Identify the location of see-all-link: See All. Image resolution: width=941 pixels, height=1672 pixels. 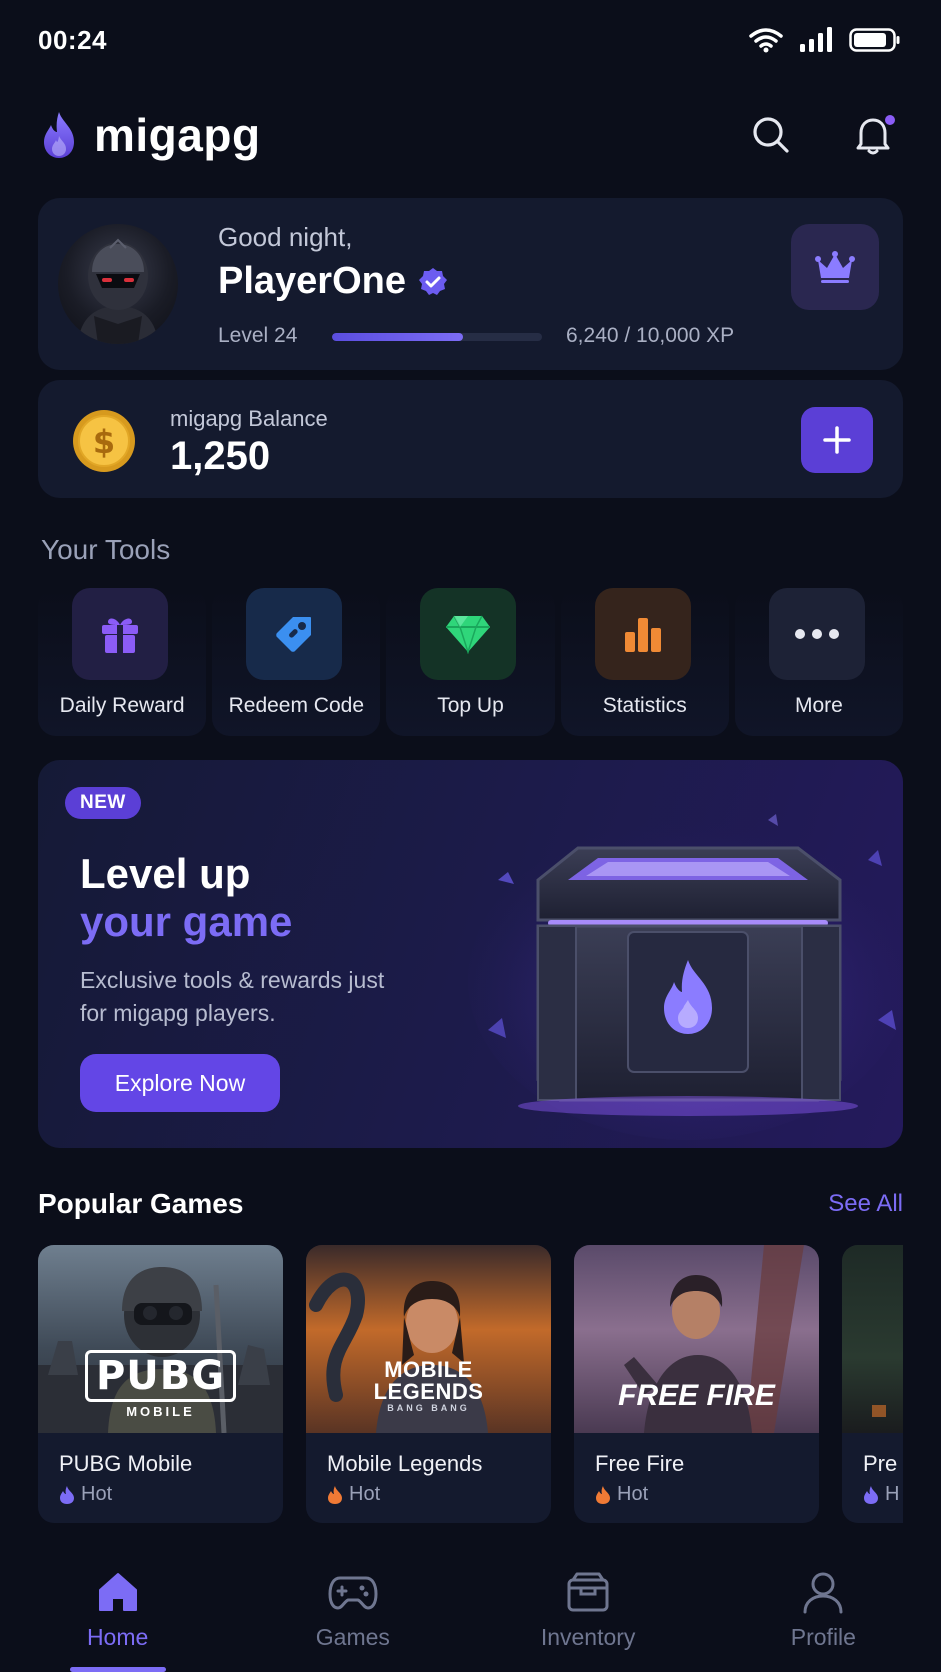
(865, 1204).